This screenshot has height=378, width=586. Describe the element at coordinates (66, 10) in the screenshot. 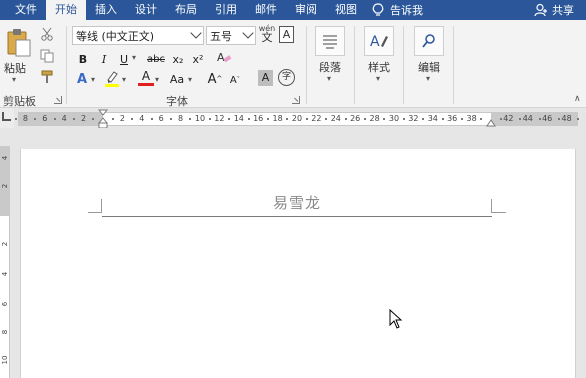

I see `tab-home: 开始` at that location.